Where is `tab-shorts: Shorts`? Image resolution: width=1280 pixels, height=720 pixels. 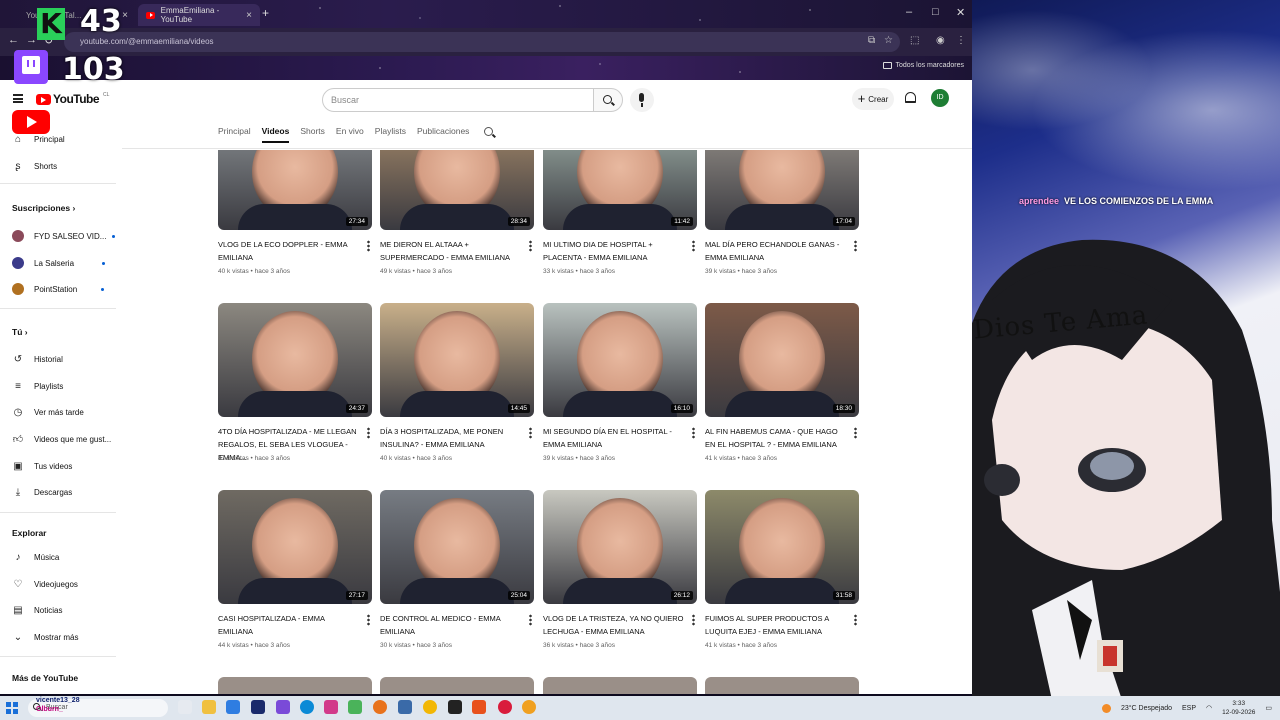 tab-shorts: Shorts is located at coordinates (312, 131).